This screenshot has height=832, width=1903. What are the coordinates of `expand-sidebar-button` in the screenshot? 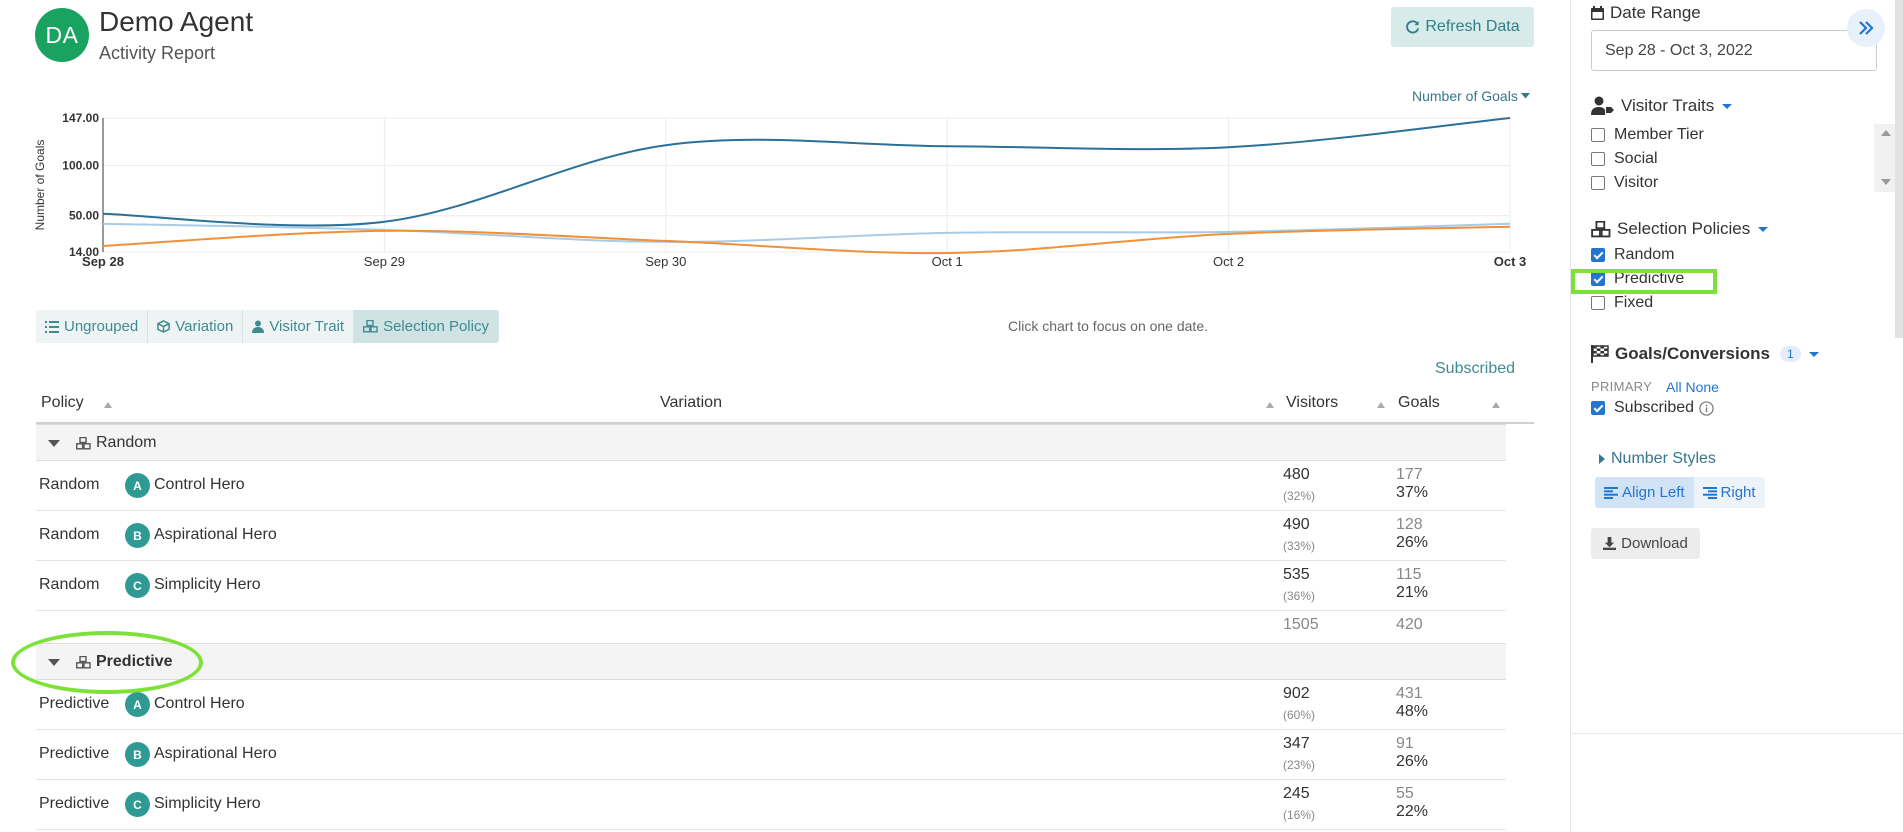 It's located at (1866, 28).